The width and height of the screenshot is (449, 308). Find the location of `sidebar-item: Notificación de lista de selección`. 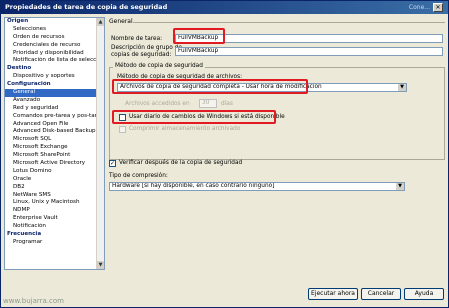

sidebar-item: Notificación de lista de selección is located at coordinates (54, 61).